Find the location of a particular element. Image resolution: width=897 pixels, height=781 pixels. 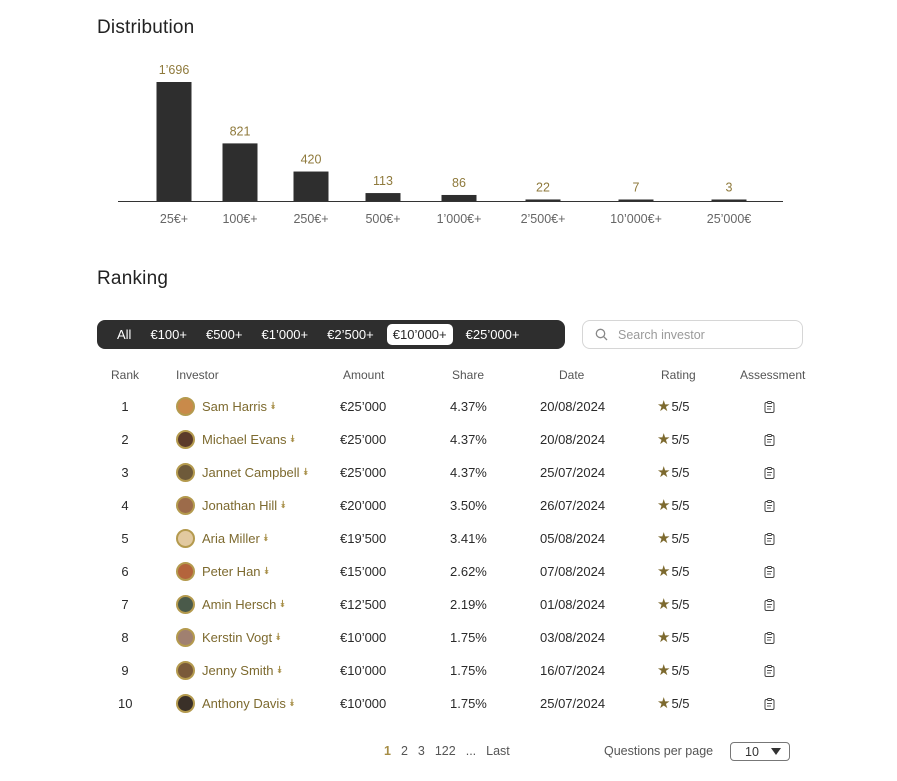

investor-cell: Sam Harris ⯯ is located at coordinates (226, 406).